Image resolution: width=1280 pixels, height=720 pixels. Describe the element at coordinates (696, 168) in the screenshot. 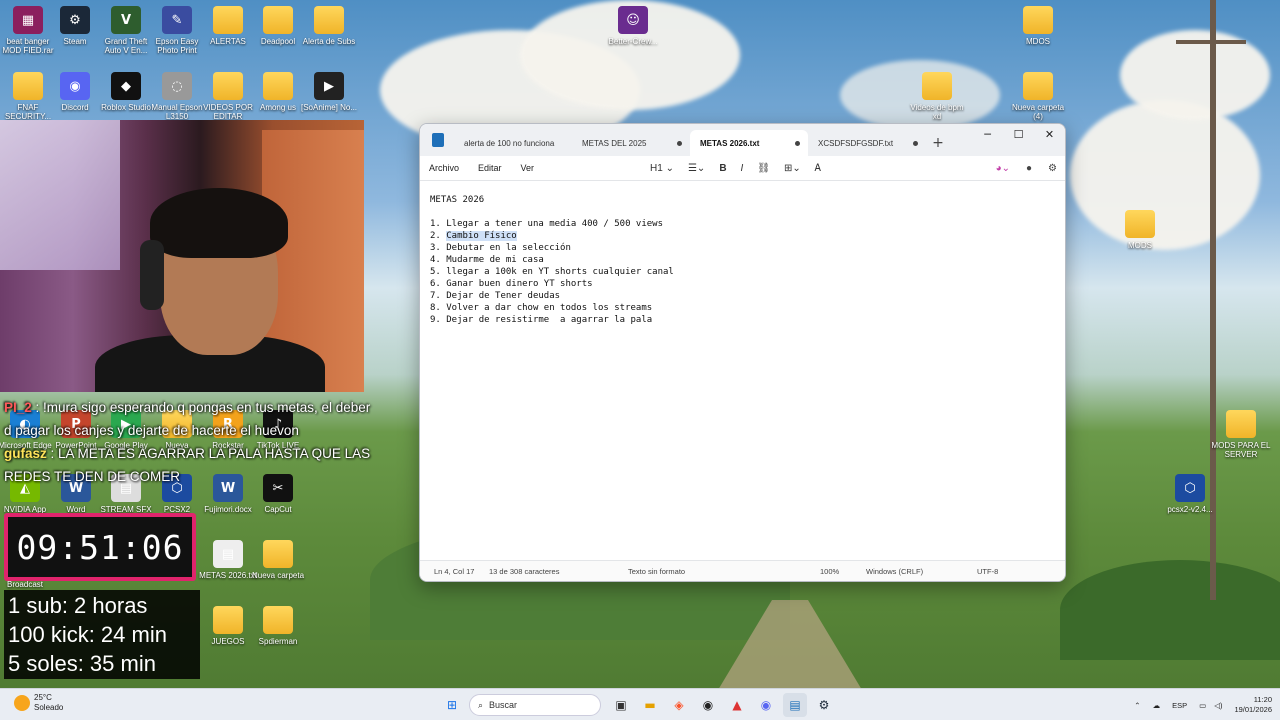

I see `list-icon: ☰⌄` at that location.